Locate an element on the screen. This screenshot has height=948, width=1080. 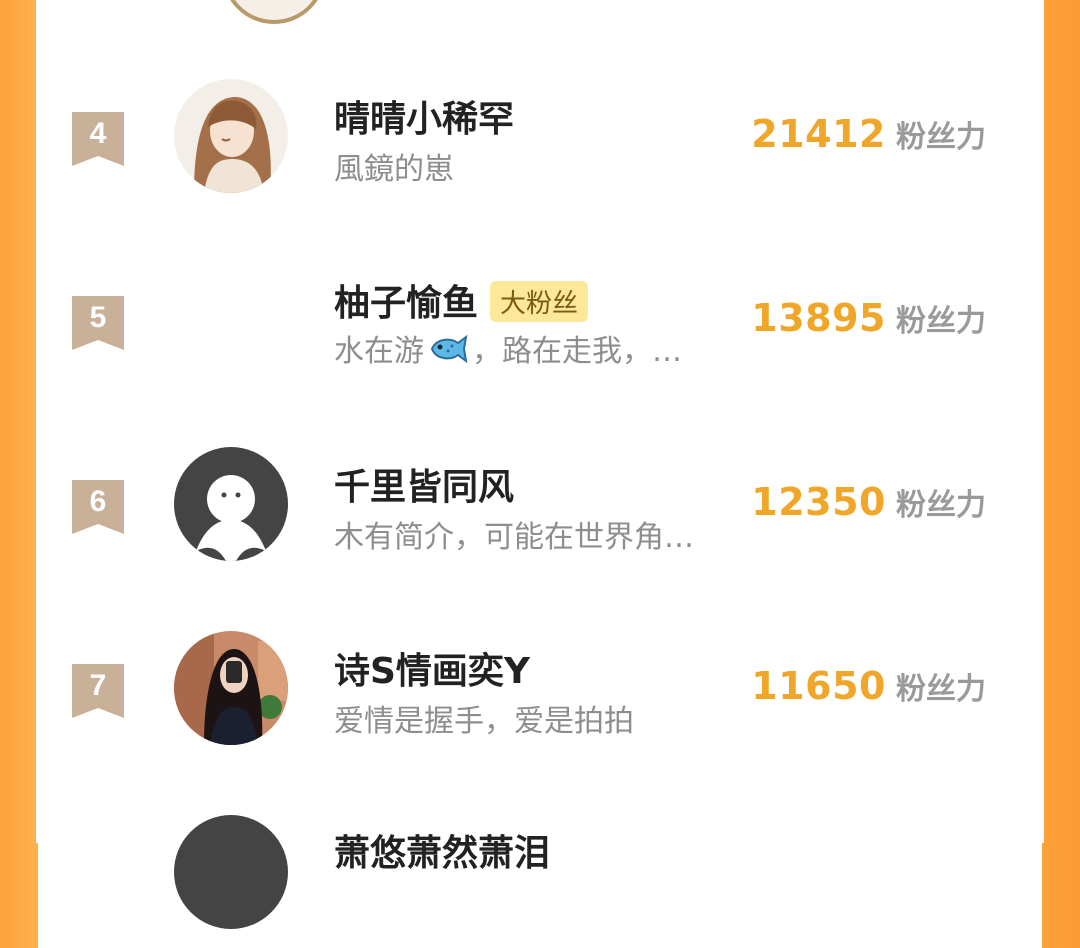
rank-number: 6 is located at coordinates (98, 501).